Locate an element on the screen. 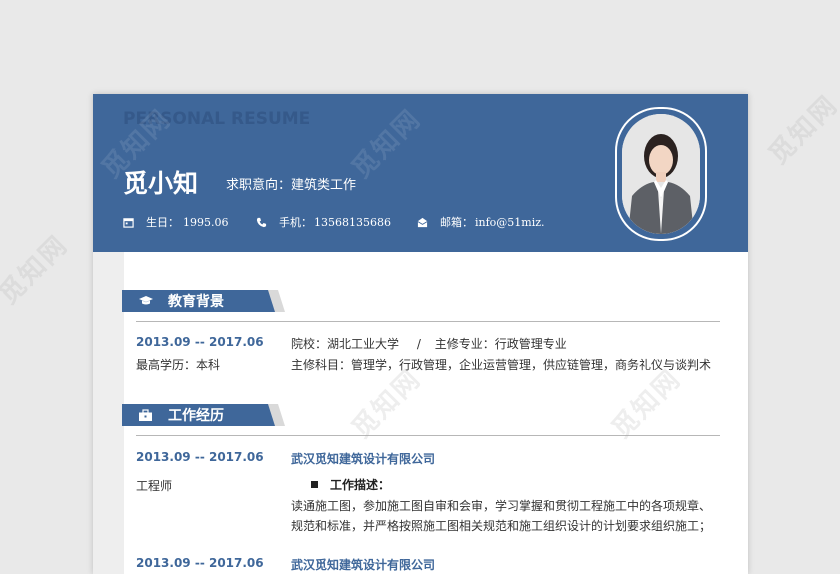 The height and width of the screenshot is (574, 840). job-label: 求职意向： is located at coordinates (259, 185).